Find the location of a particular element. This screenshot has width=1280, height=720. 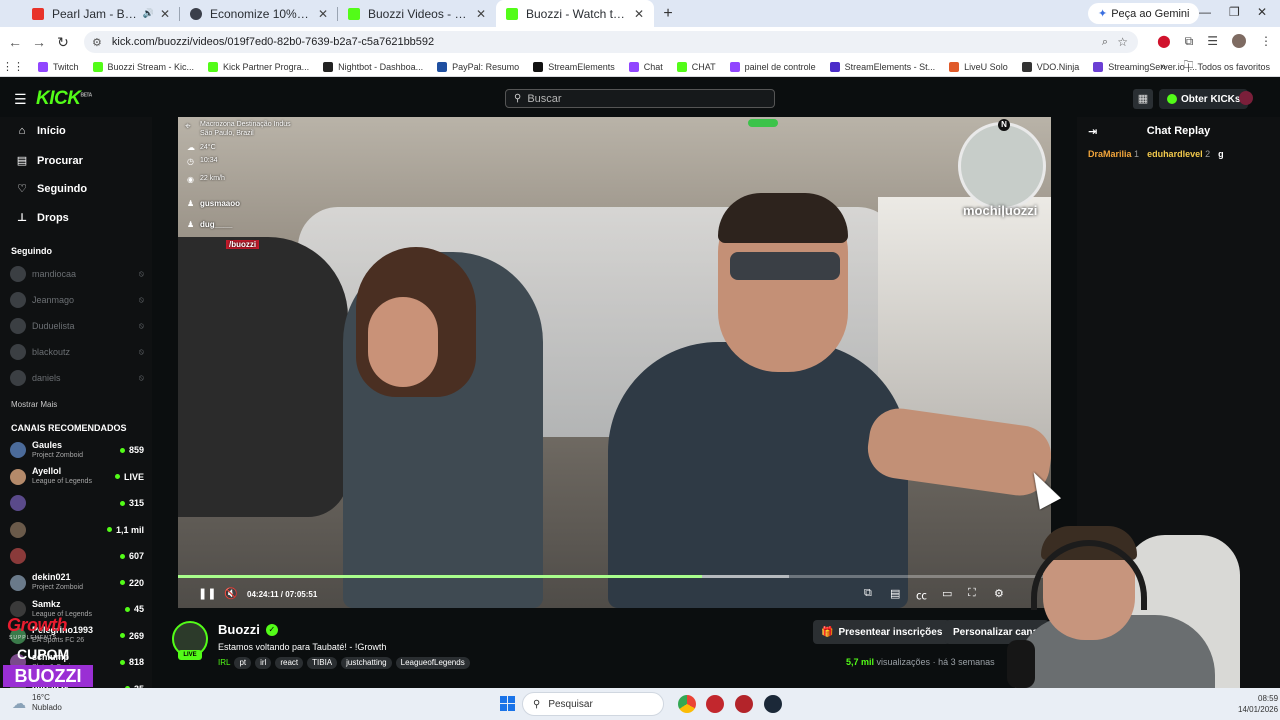

minimize-icon: — is located at coordinates (1205, 12).